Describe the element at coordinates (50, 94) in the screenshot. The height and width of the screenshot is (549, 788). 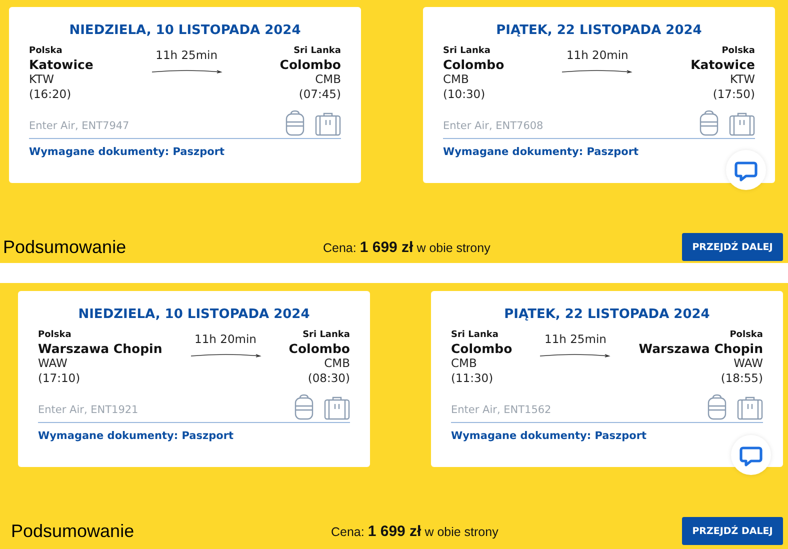
I see `departure-time: (16:20)` at that location.